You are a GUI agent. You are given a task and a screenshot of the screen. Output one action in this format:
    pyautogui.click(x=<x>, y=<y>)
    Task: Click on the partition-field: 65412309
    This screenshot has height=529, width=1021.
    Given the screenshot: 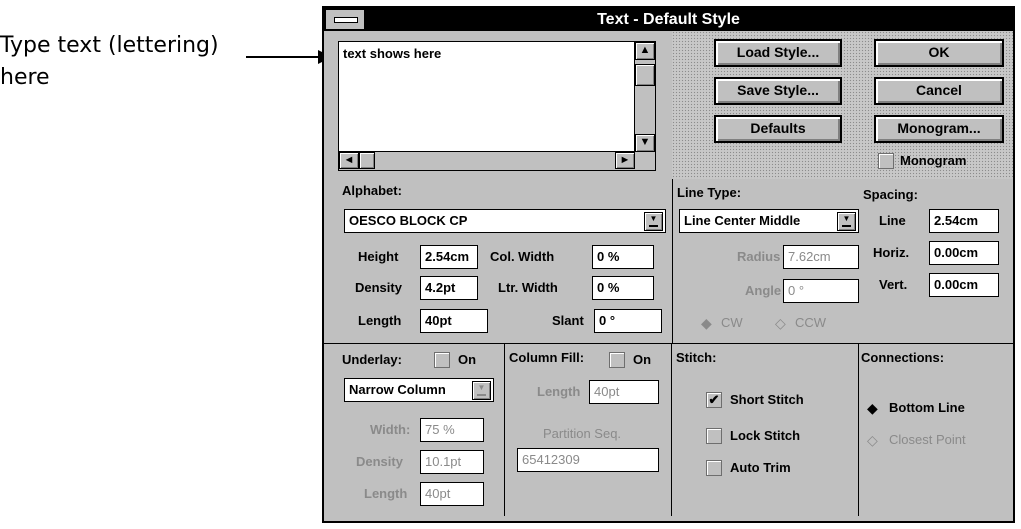 What is the action you would take?
    pyautogui.click(x=588, y=460)
    